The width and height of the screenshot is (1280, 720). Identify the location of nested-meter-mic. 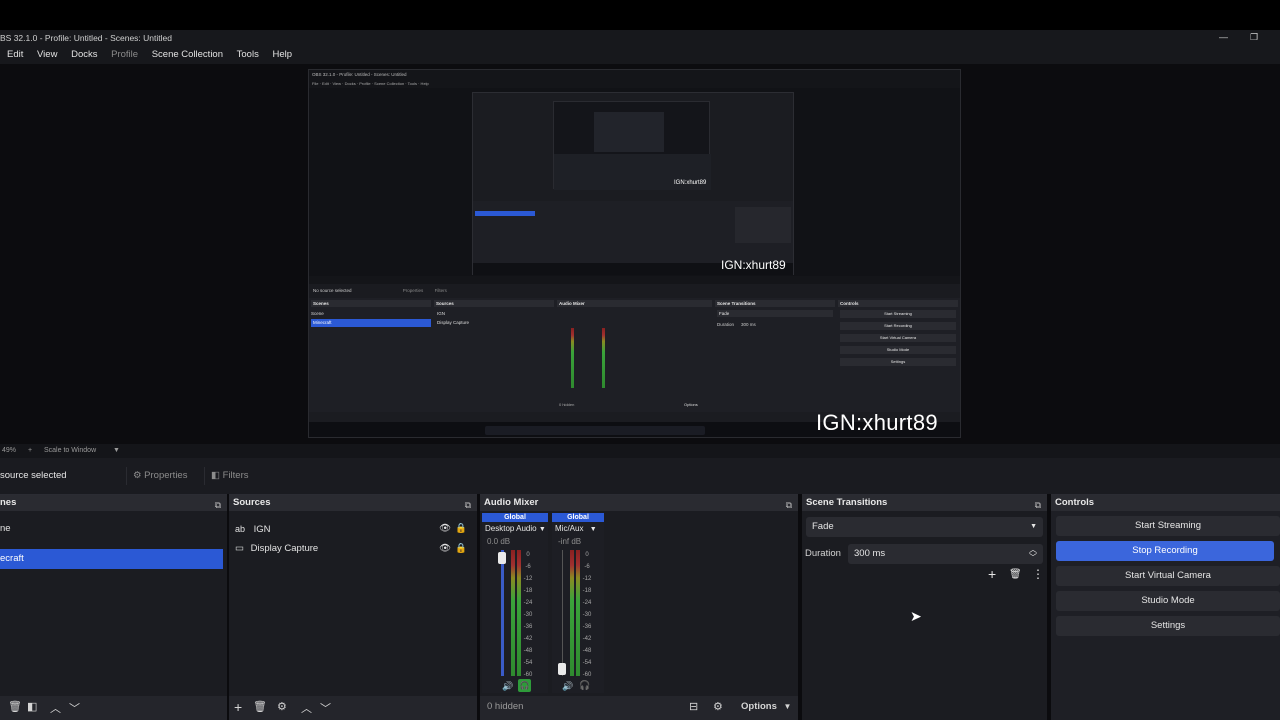
(603, 358).